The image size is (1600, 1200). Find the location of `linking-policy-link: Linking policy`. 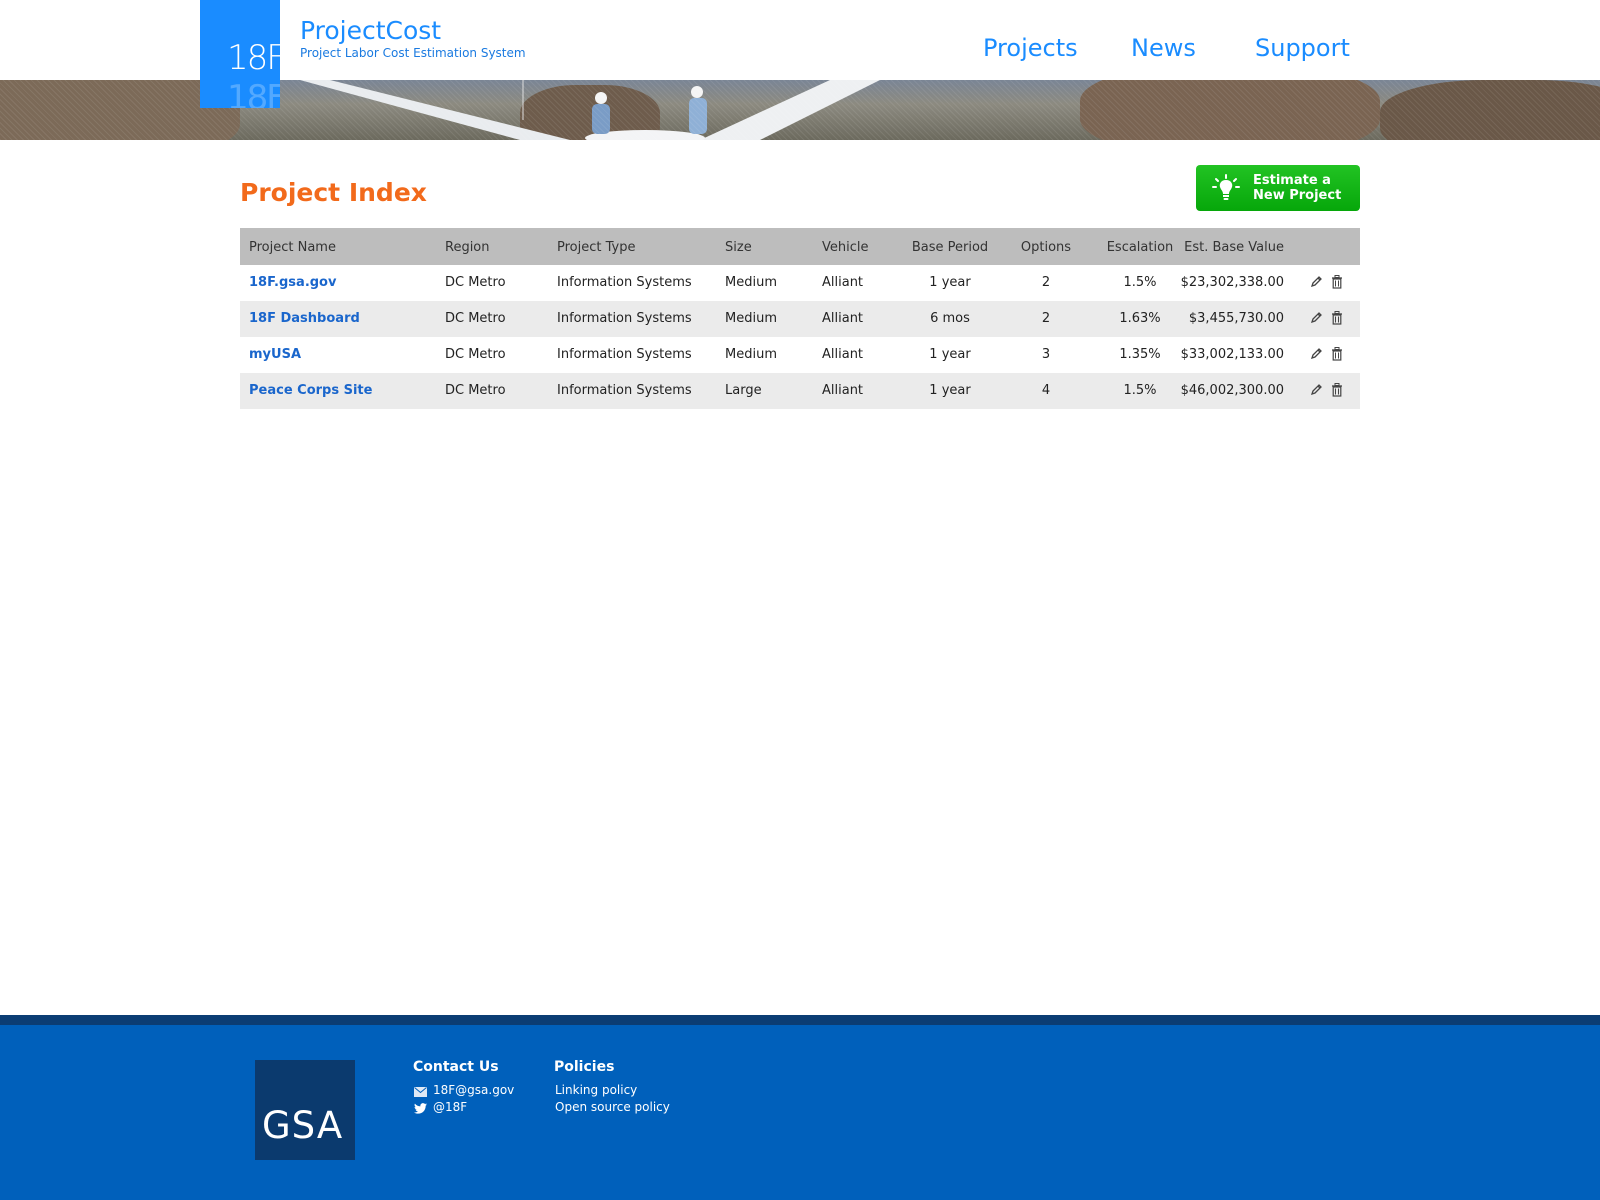

linking-policy-link: Linking policy is located at coordinates (596, 1090).